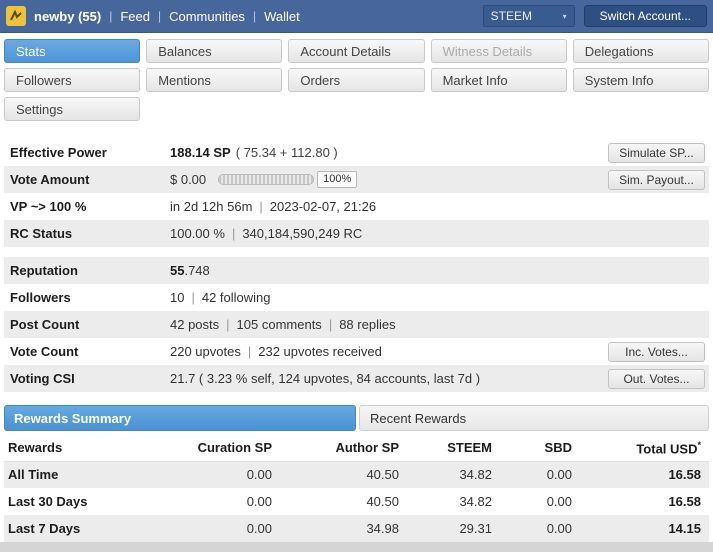 The height and width of the screenshot is (552, 713). What do you see at coordinates (684, 528) in the screenshot?
I see `reward-cell-total: 14.15` at bounding box center [684, 528].